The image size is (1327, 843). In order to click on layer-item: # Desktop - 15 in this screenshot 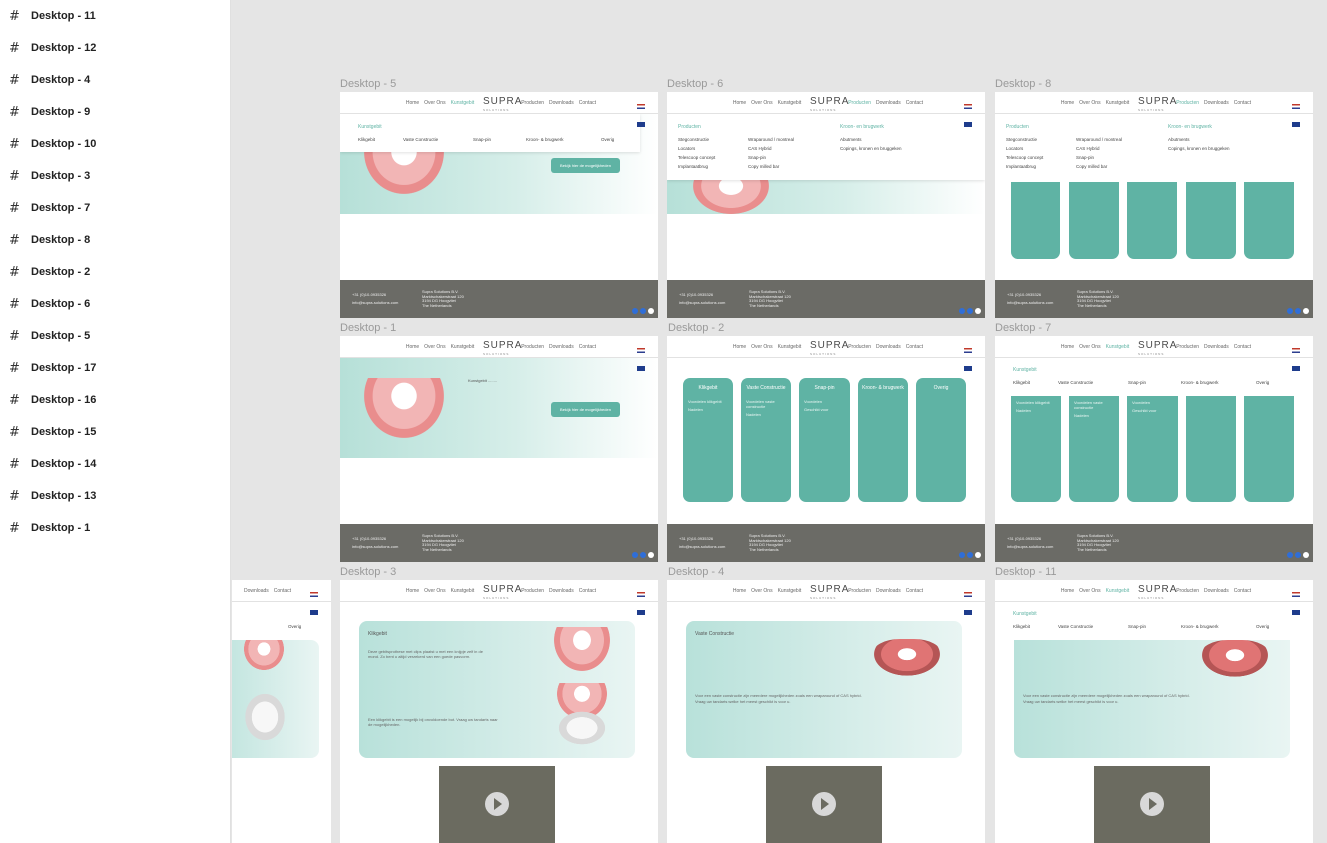, I will do `click(115, 432)`.